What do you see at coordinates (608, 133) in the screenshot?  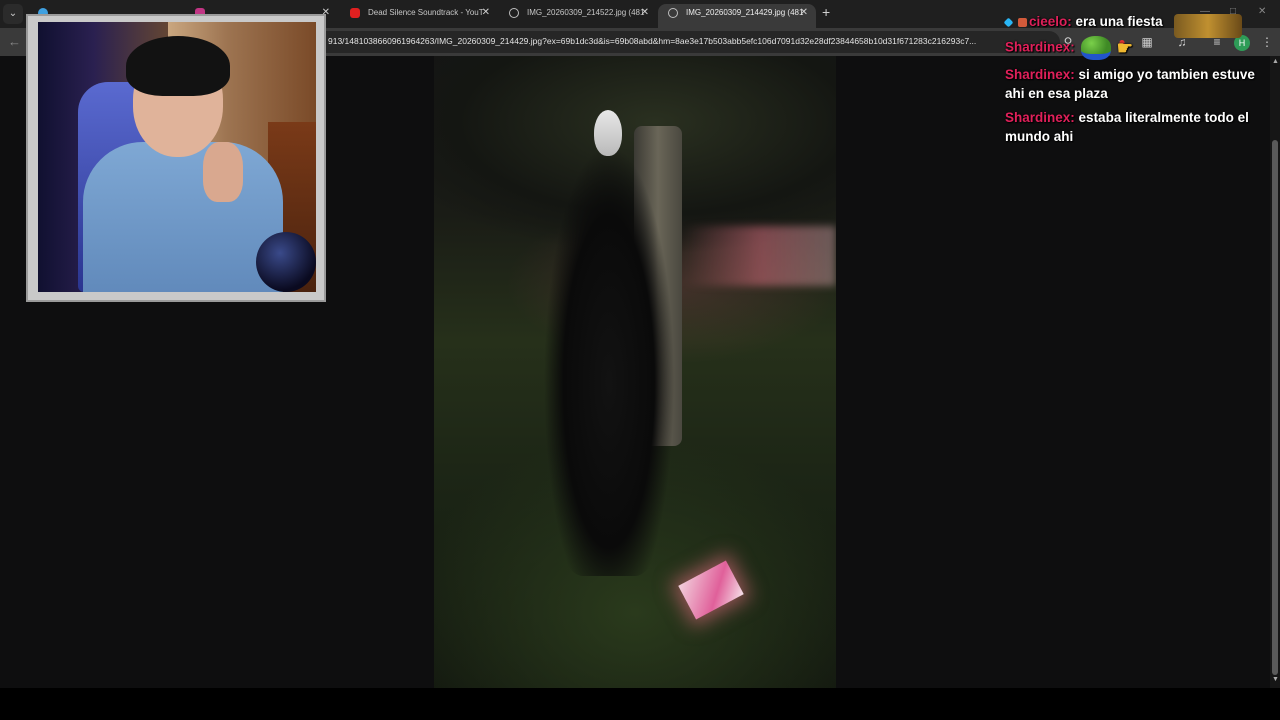 I see `white-mask` at bounding box center [608, 133].